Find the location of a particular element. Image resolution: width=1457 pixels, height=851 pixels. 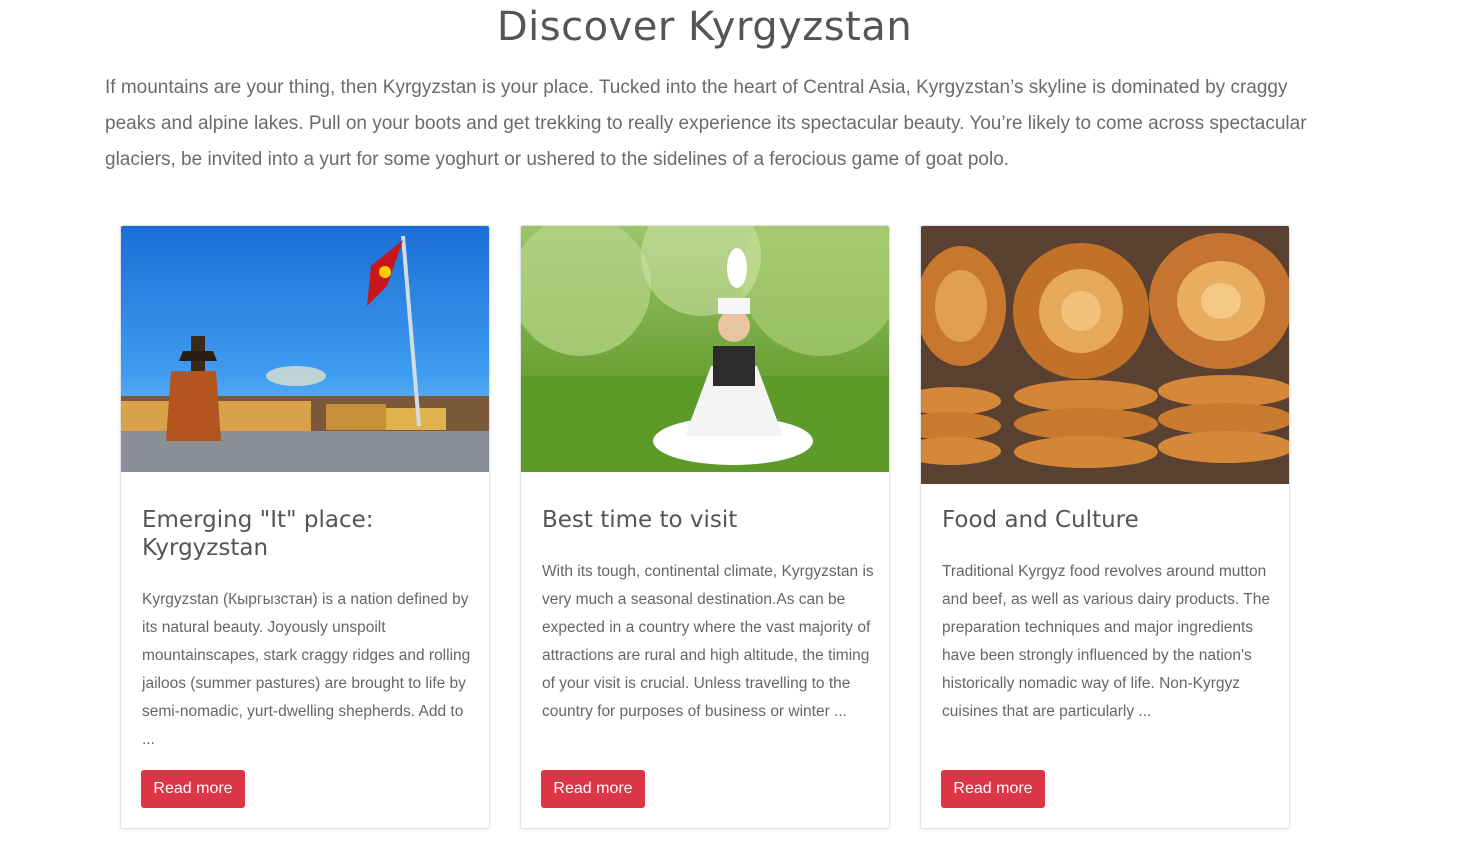

card-title: Emerging "It" place: Kyrgyzstan is located at coordinates (258, 534).